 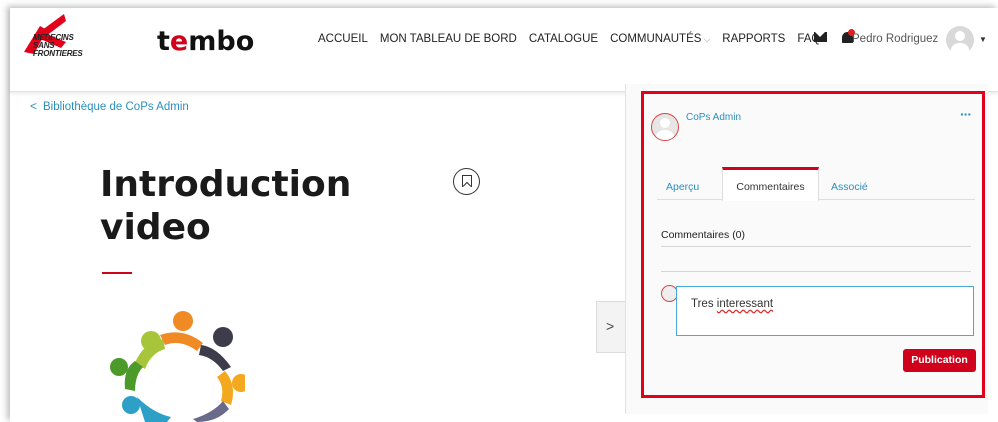 What do you see at coordinates (713, 117) in the screenshot?
I see `author-name: CoPs Admin` at bounding box center [713, 117].